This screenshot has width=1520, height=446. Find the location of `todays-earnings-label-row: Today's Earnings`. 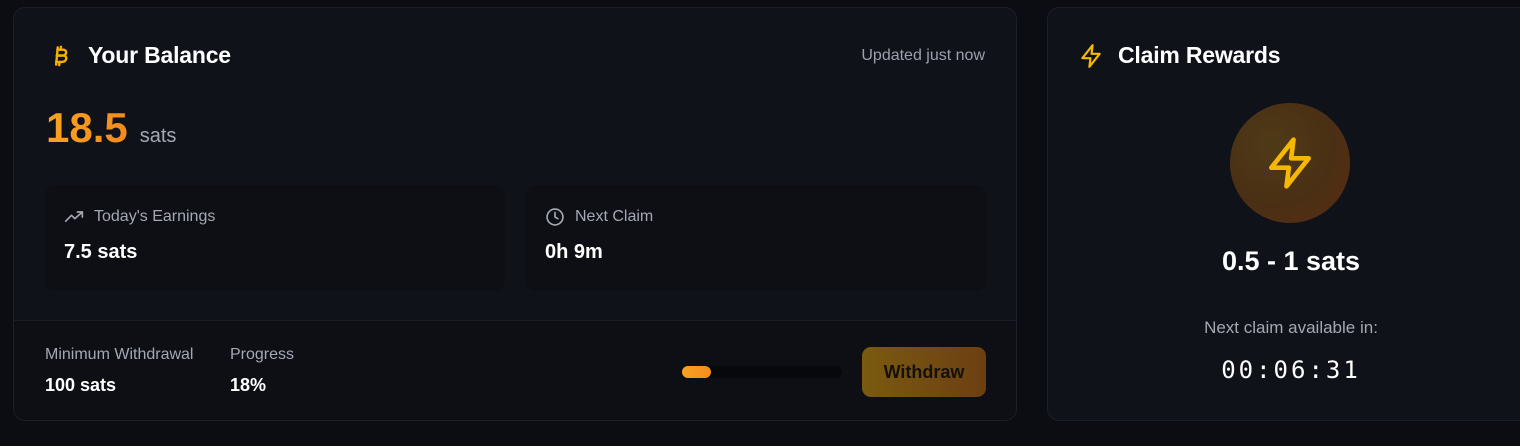

todays-earnings-label-row: Today's Earnings is located at coordinates (139, 217).